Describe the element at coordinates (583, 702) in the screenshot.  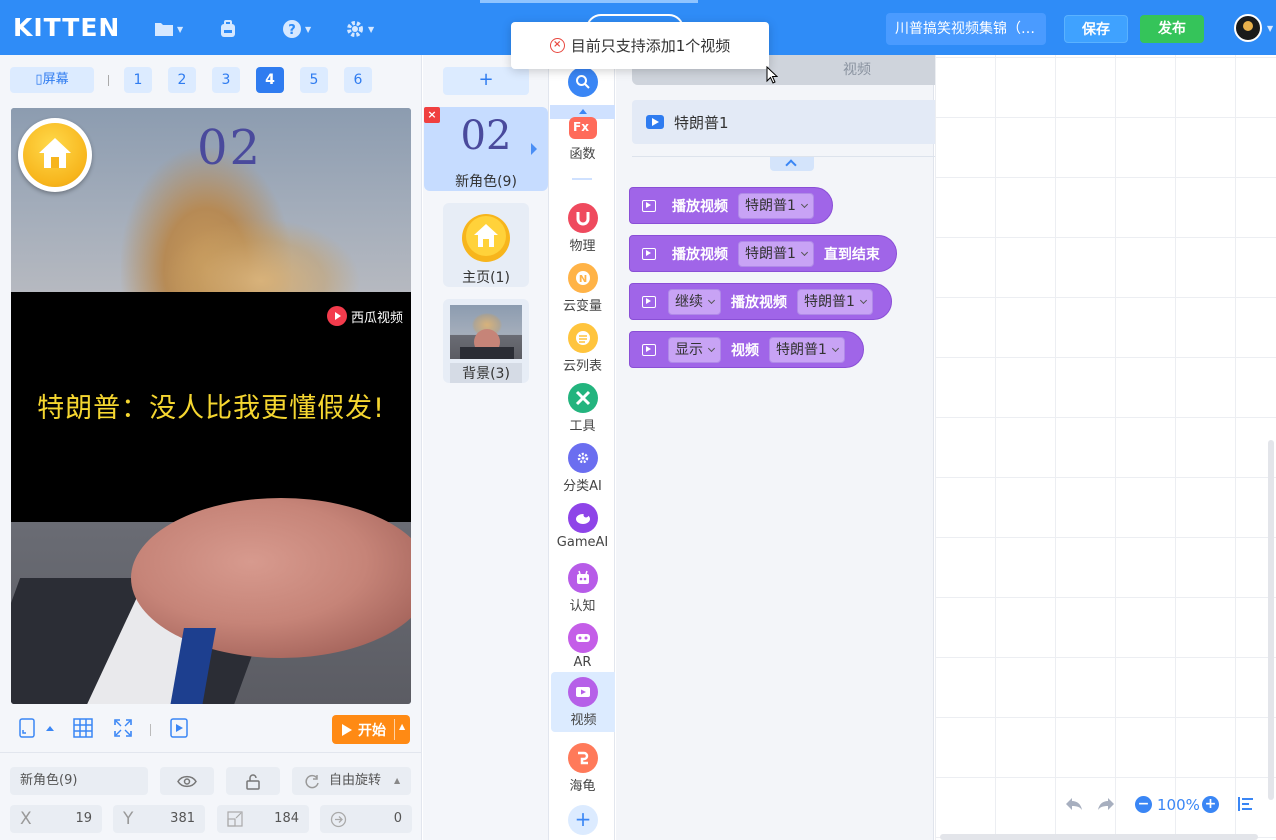
I see `category-video: 视频` at that location.